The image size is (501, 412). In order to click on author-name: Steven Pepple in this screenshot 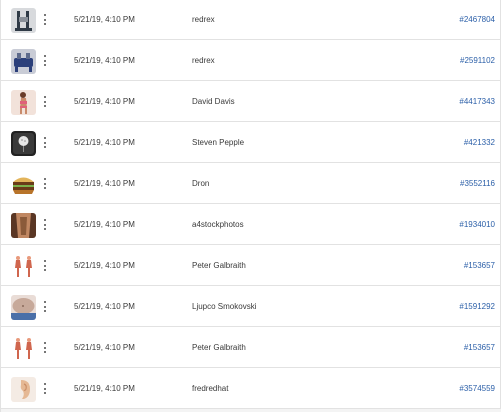, I will do `click(218, 142)`.